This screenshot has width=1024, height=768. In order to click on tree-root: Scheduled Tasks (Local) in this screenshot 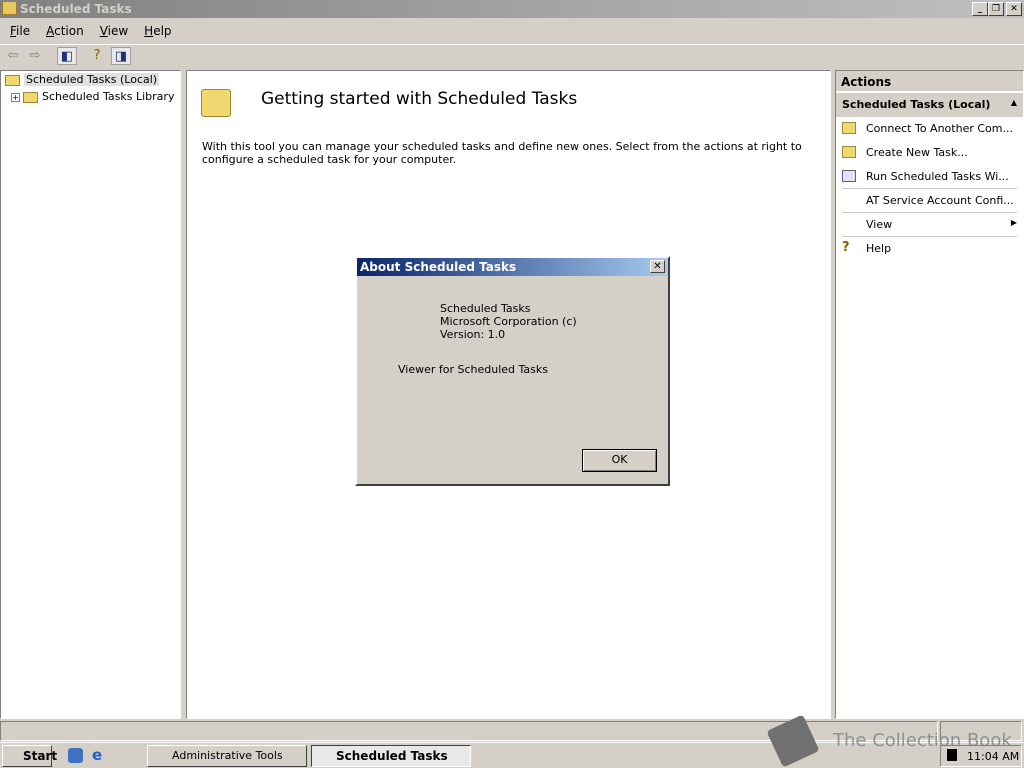, I will do `click(82, 79)`.